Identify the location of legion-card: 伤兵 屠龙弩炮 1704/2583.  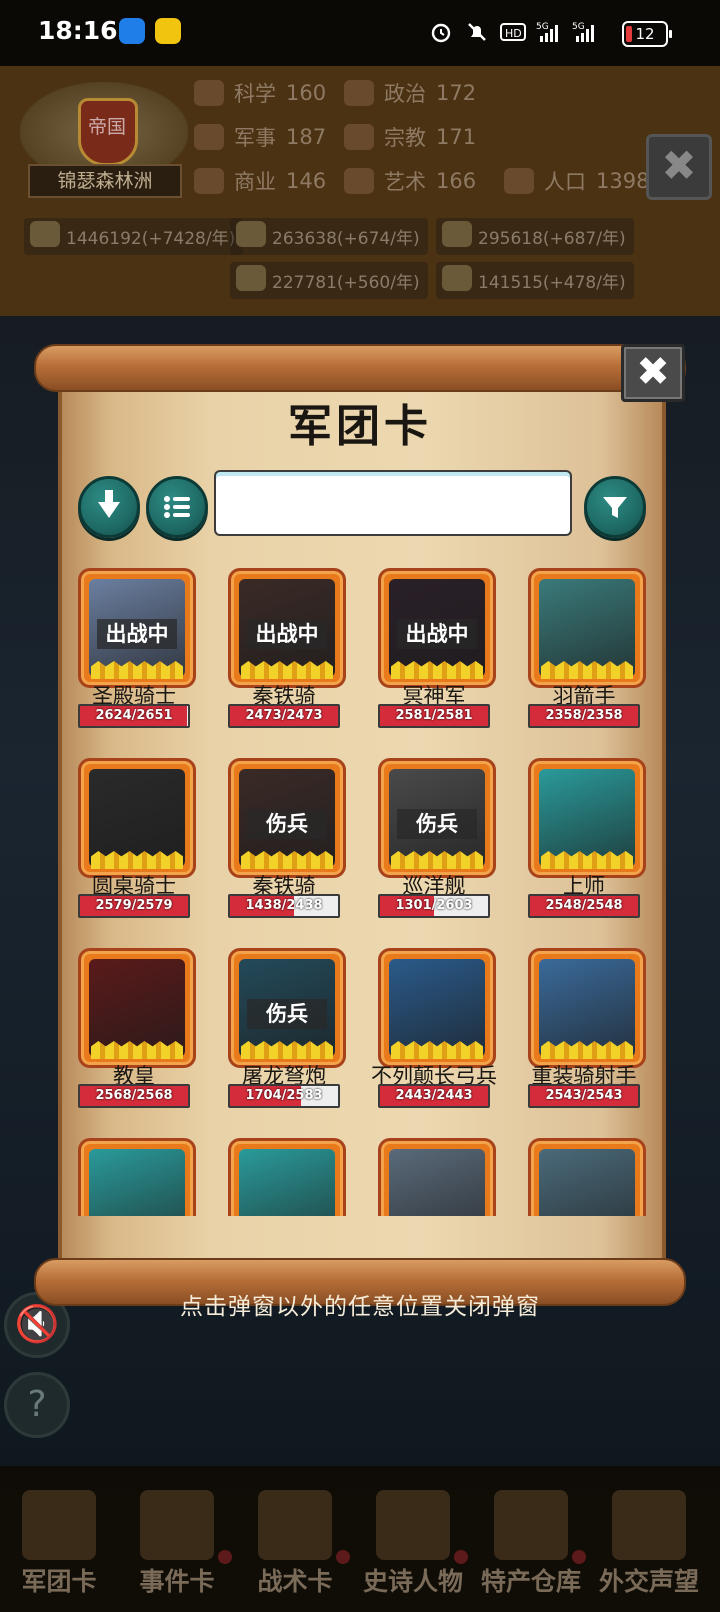
(295, 1031).